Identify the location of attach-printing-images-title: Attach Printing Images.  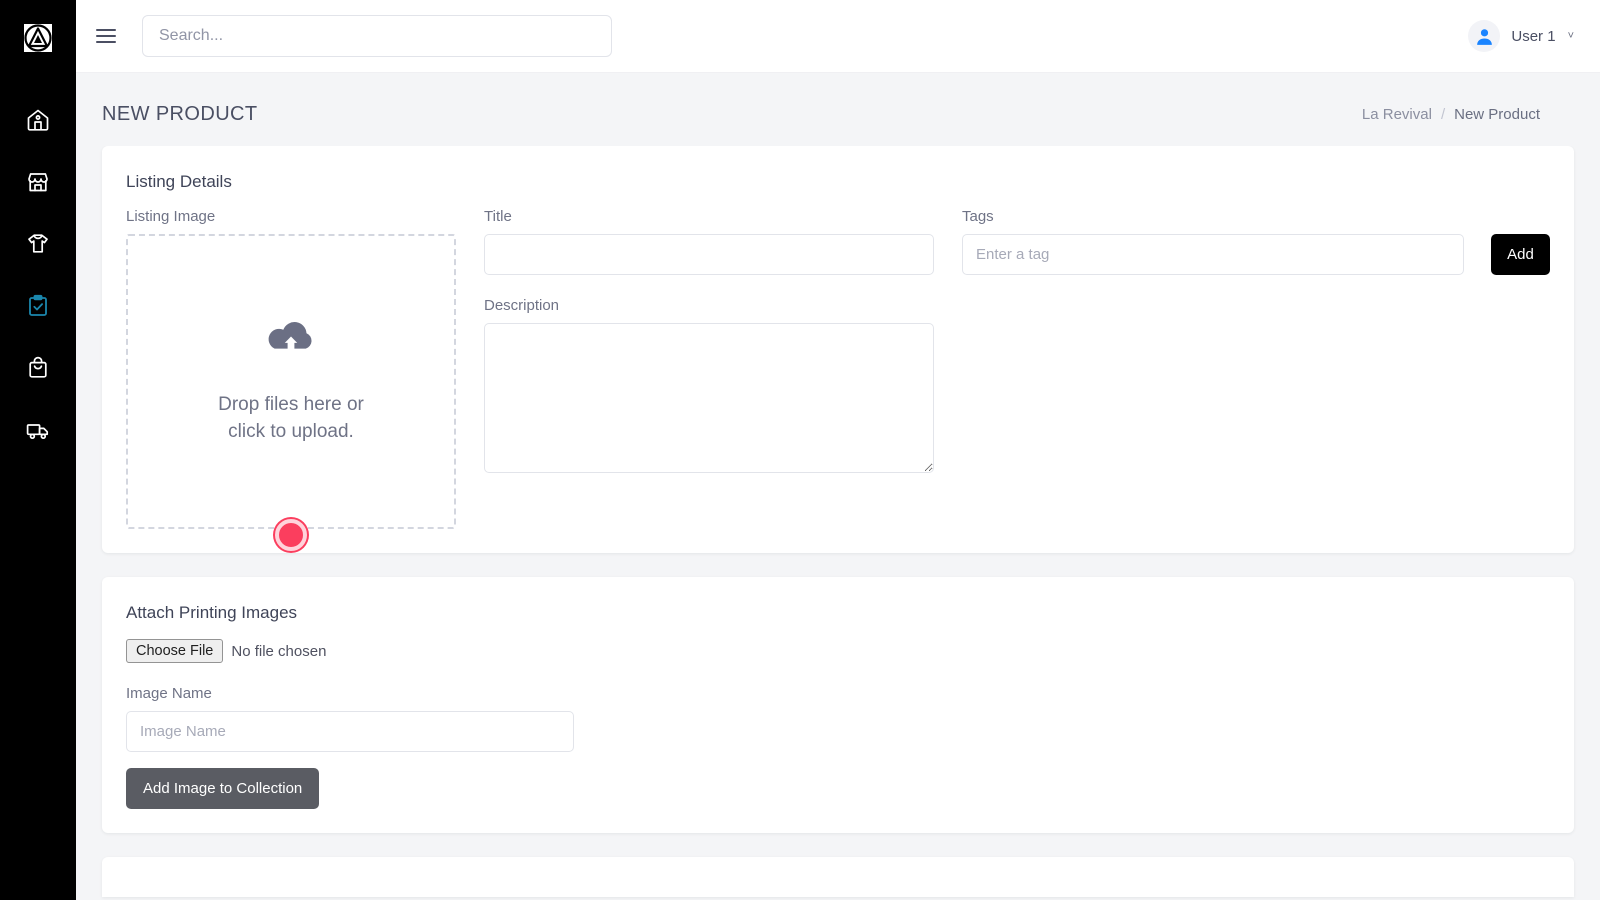
(212, 612).